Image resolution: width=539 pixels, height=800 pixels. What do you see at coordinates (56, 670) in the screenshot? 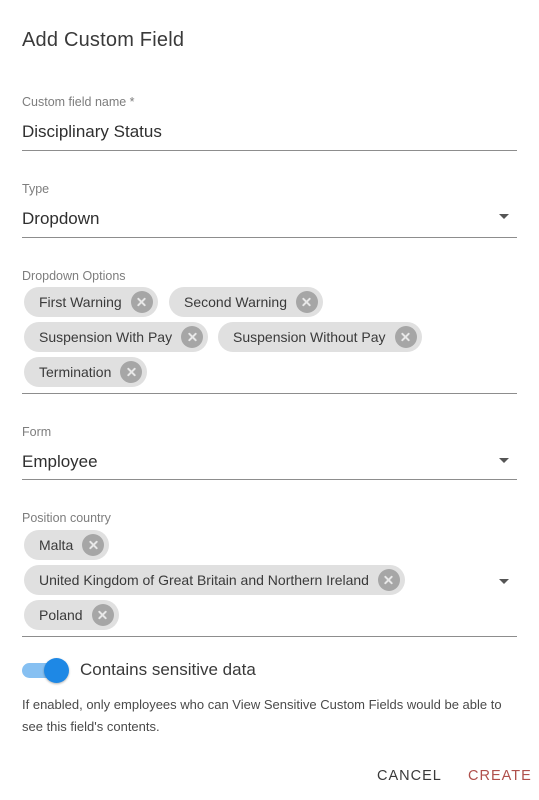
I see `toggle-thumb` at bounding box center [56, 670].